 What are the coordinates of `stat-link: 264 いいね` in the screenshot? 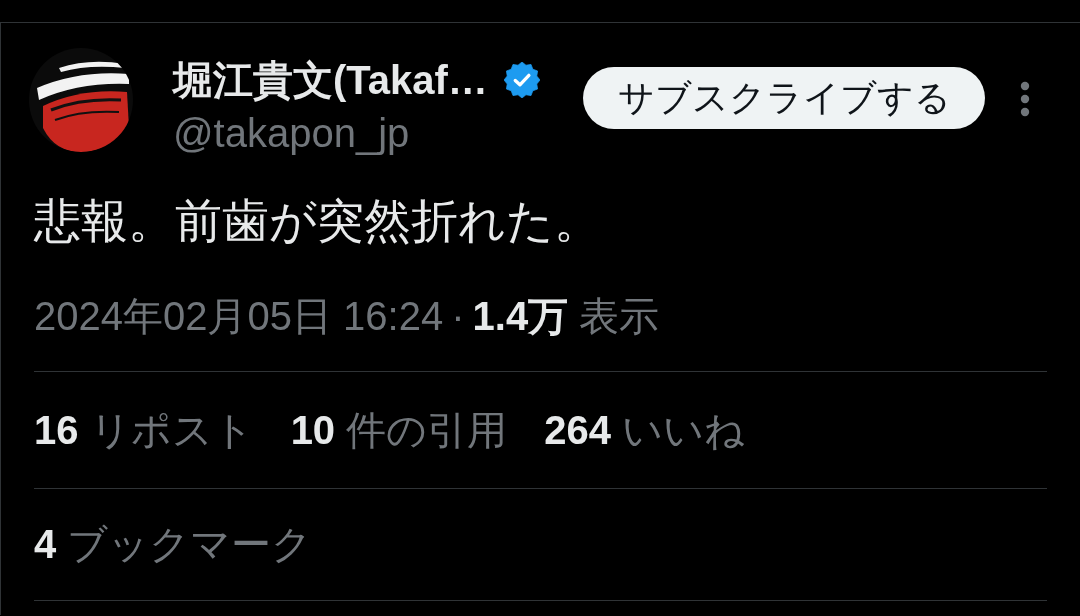 It's located at (645, 430).